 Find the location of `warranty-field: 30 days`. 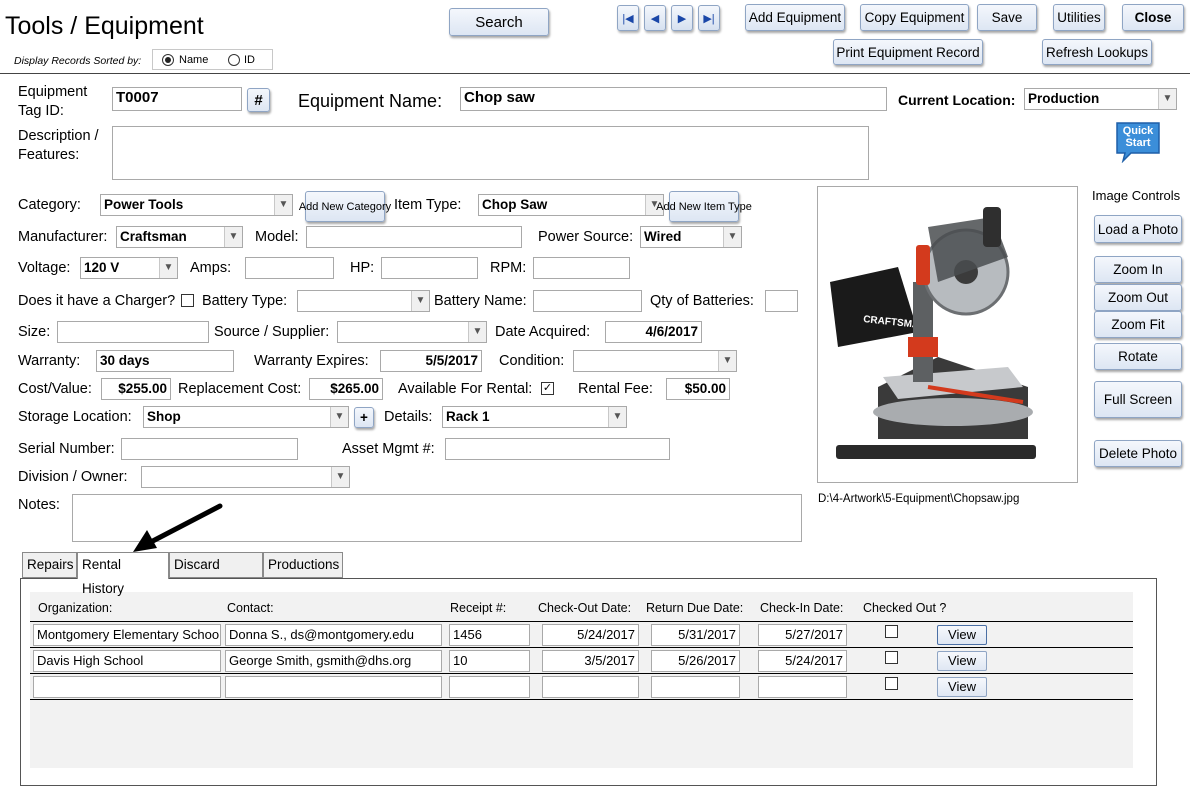

warranty-field: 30 days is located at coordinates (165, 361).